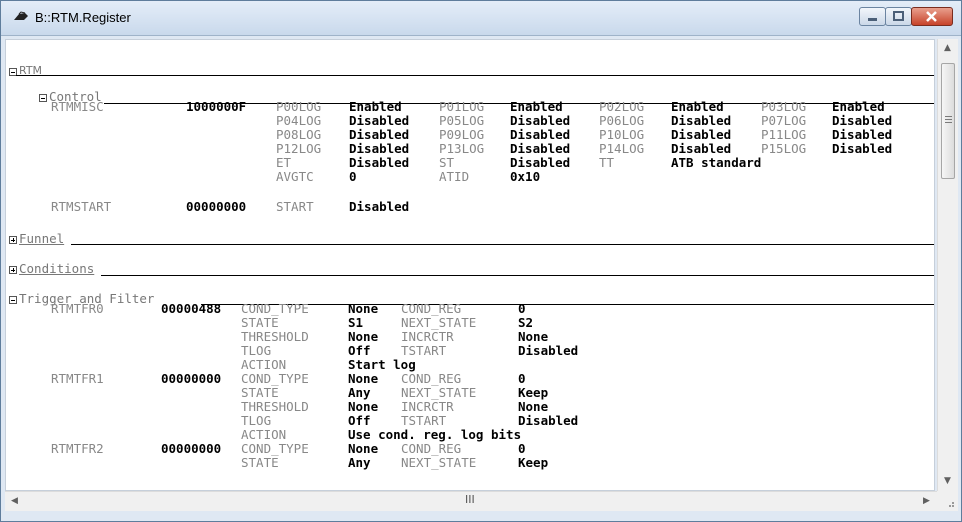 The width and height of the screenshot is (962, 522). Describe the element at coordinates (77, 448) in the screenshot. I see `register-name: RTMTFR2` at that location.